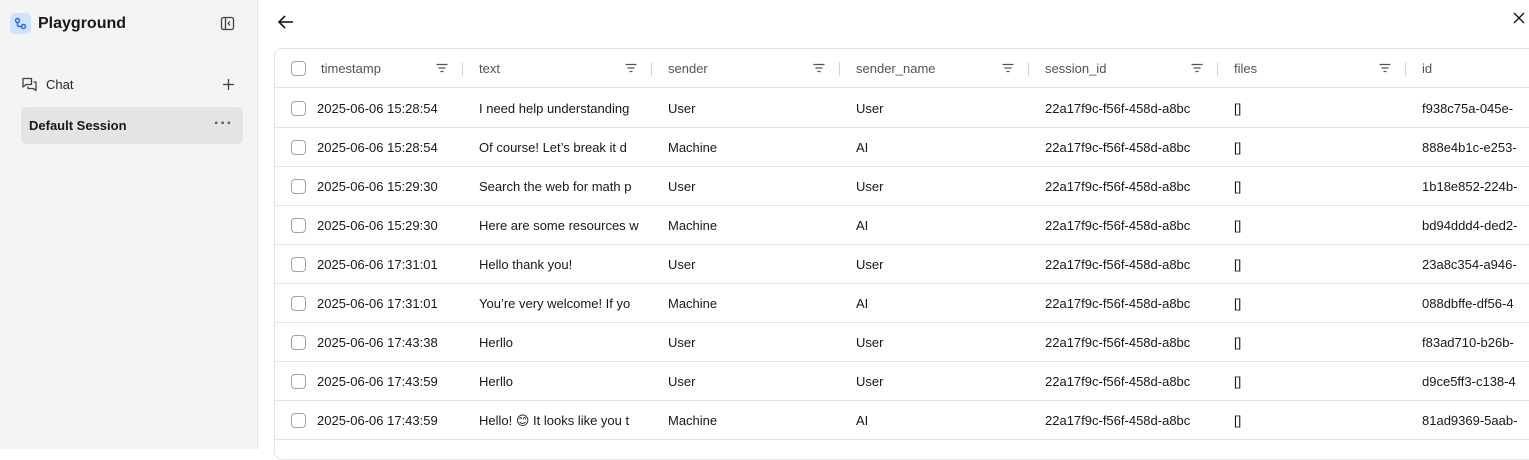 Image resolution: width=1529 pixels, height=460 pixels. I want to click on arrow-left-icon, so click(285, 22).